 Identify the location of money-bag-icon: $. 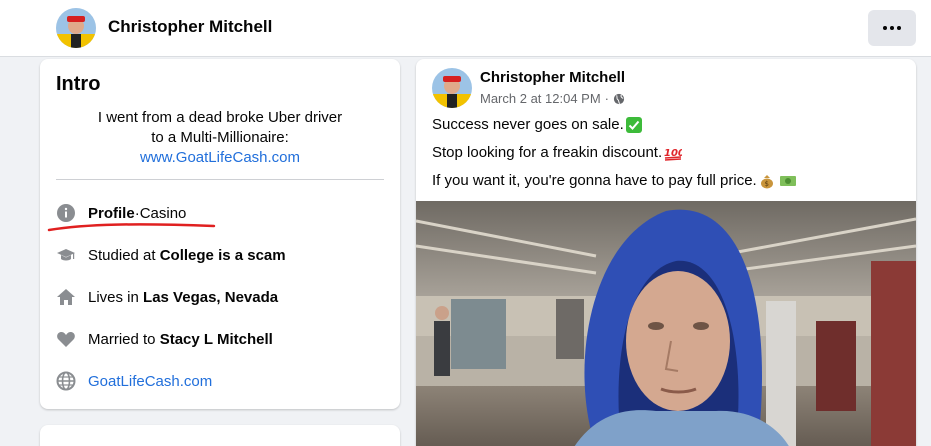
(767, 181).